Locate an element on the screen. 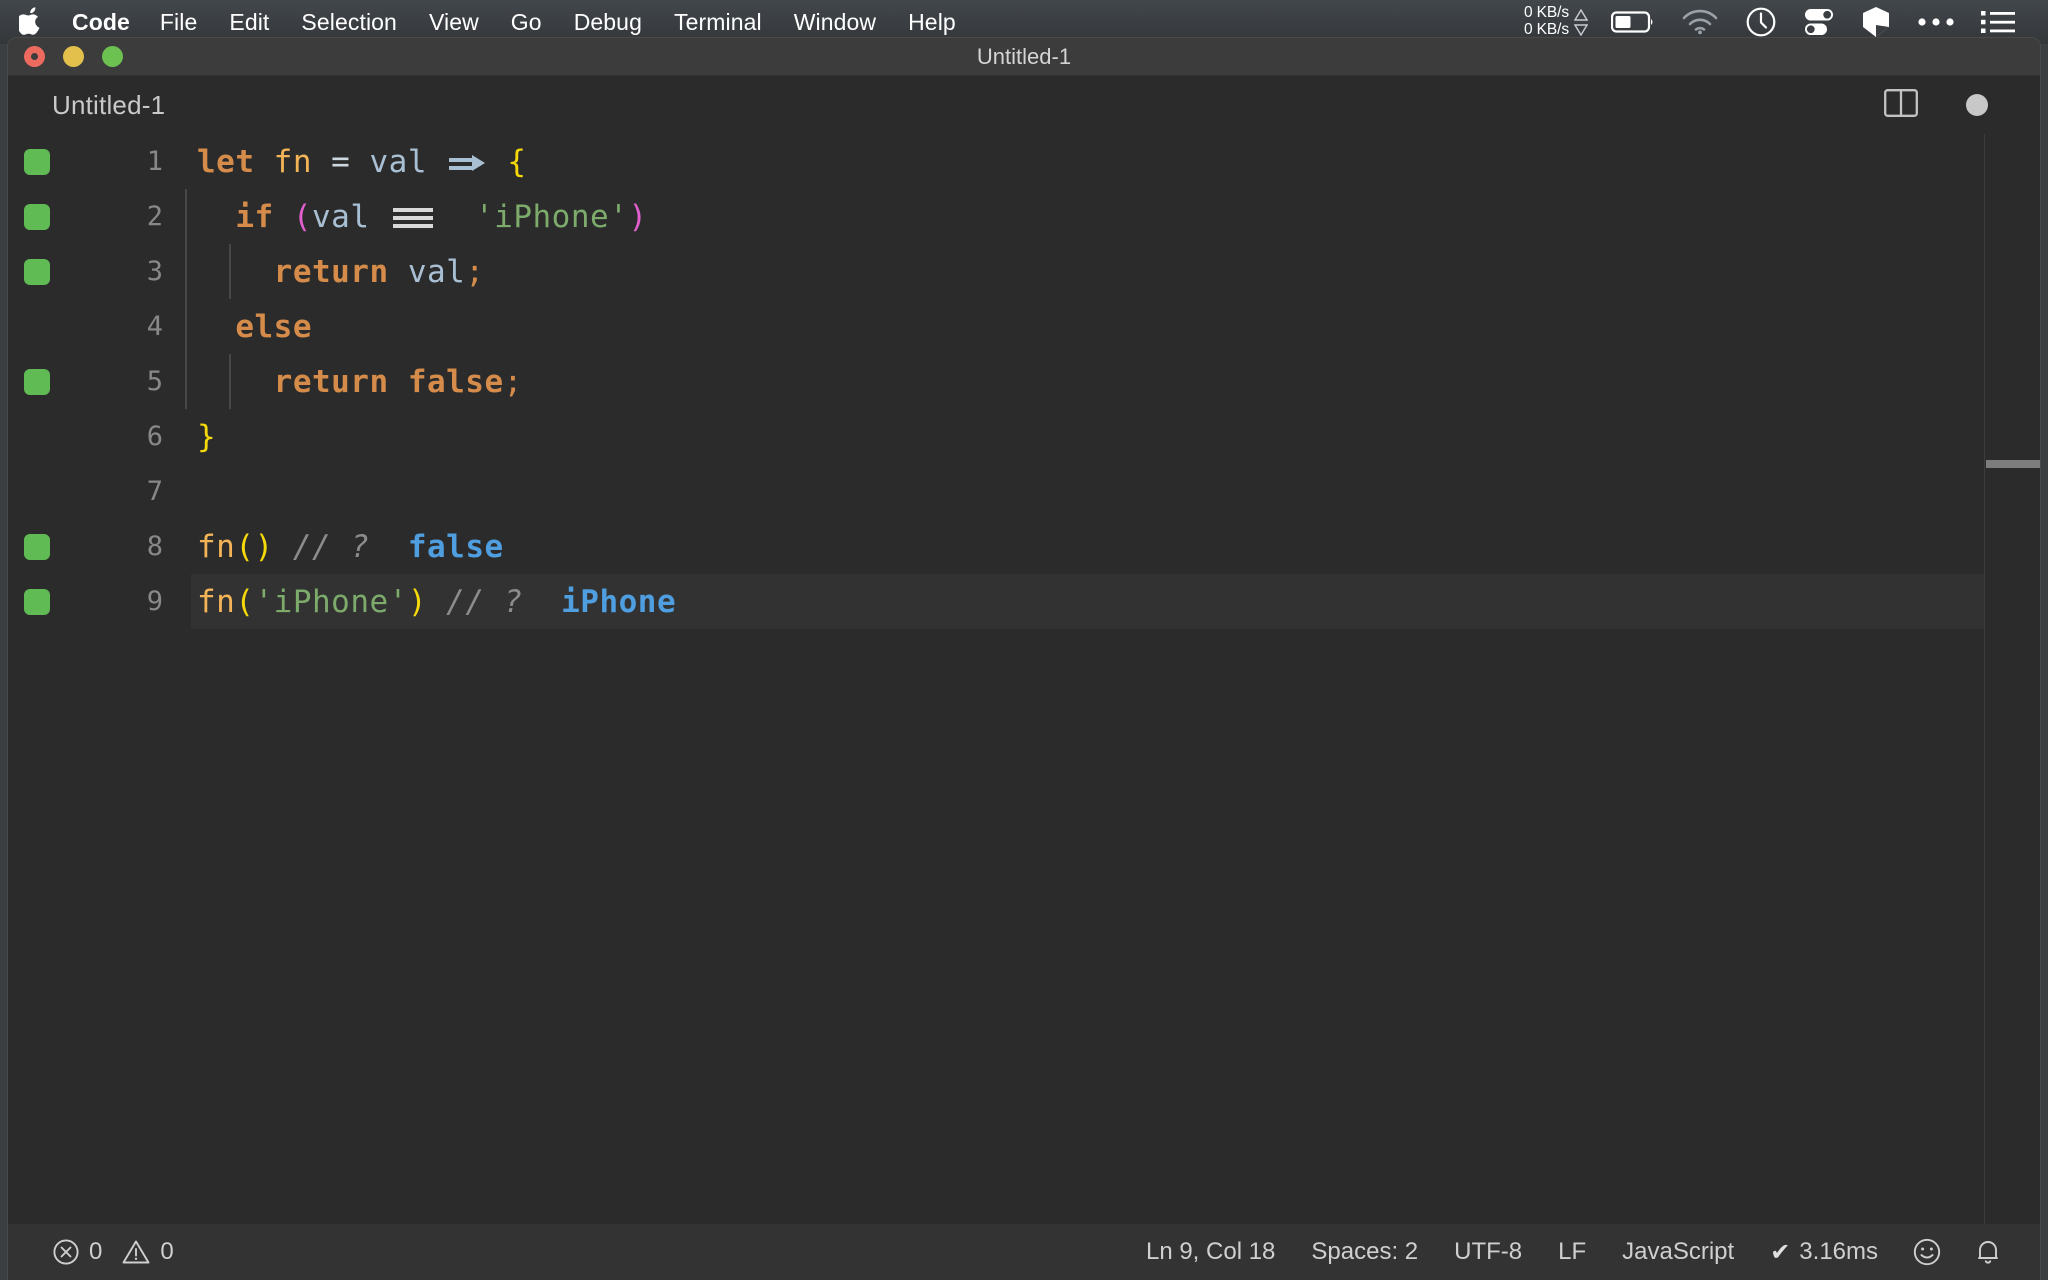 This screenshot has width=2048, height=1280. language-mode: JavaScript is located at coordinates (1678, 1252).